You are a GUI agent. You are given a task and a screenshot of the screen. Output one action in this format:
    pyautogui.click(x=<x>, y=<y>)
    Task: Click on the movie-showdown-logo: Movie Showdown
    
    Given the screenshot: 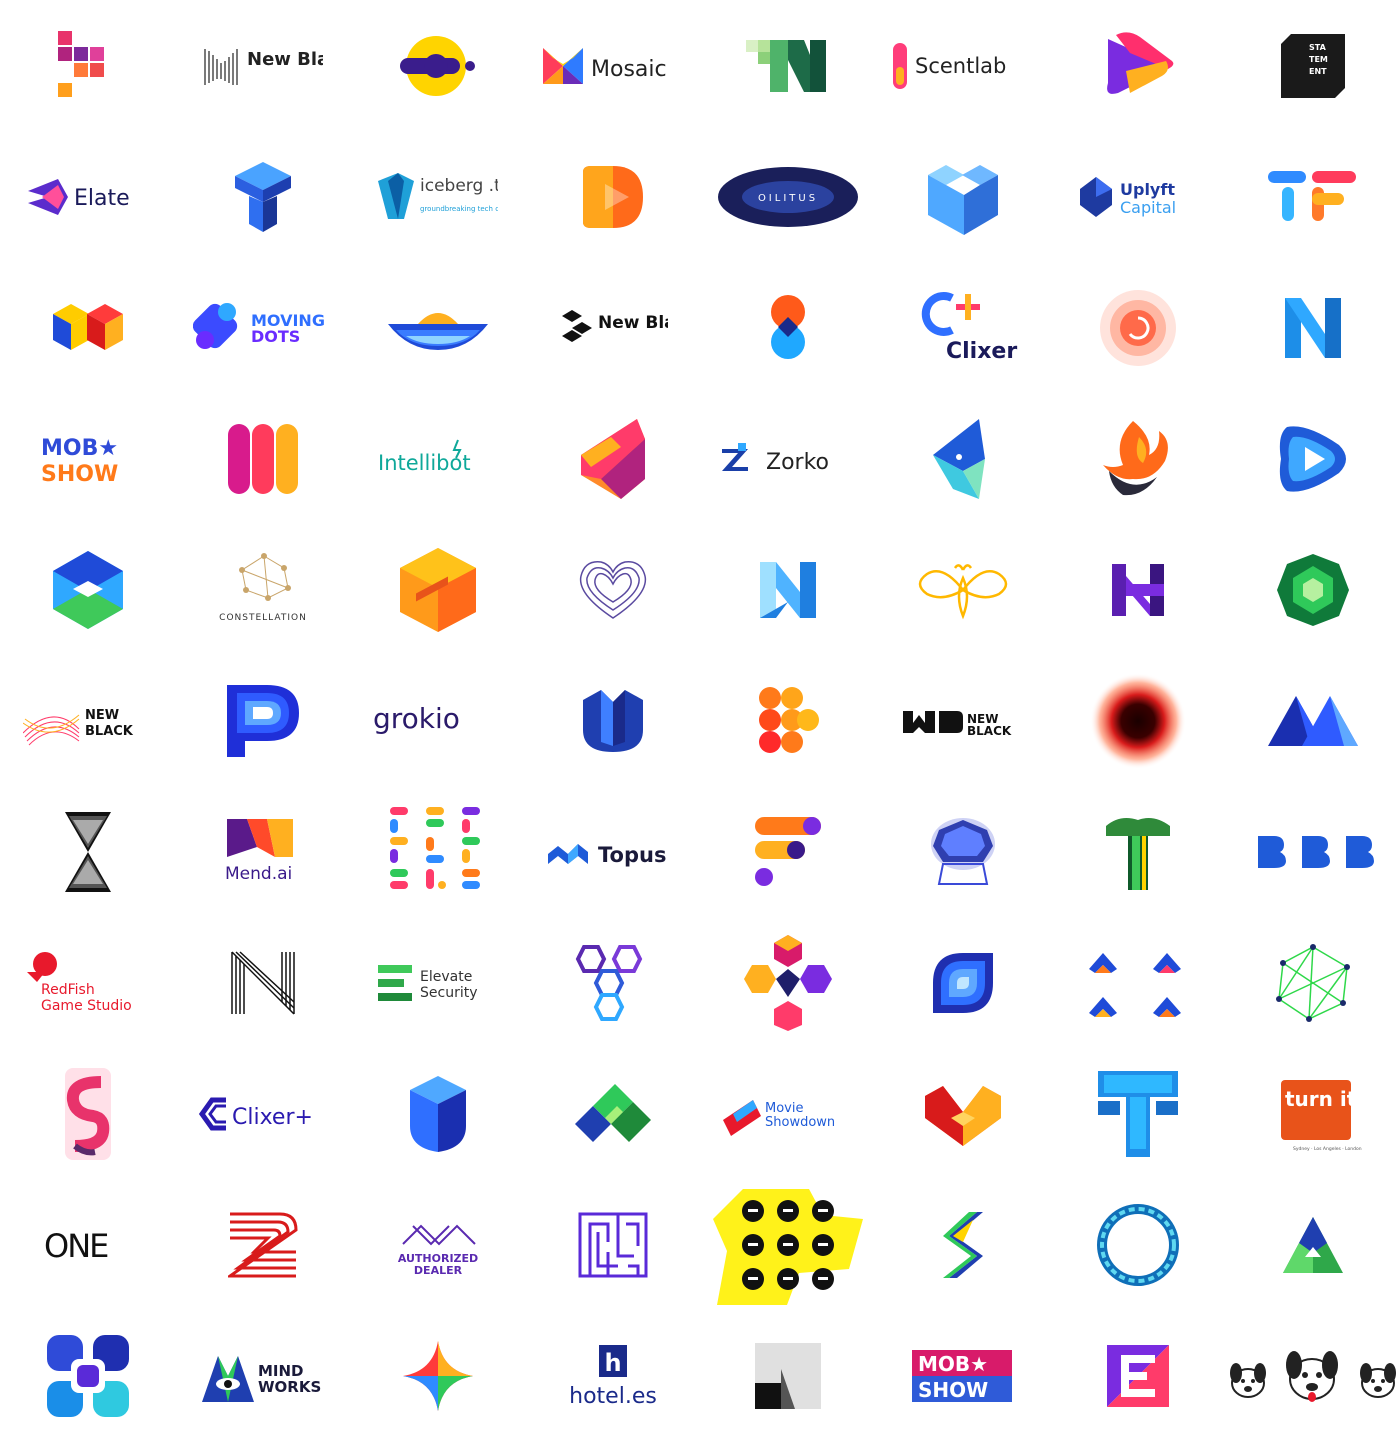 What is the action you would take?
    pyautogui.click(x=787, y=1113)
    